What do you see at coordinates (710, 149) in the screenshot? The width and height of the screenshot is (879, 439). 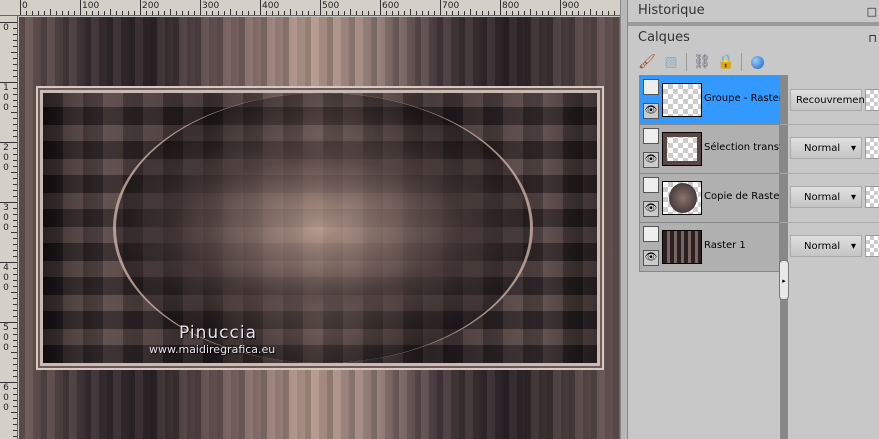 I see `layer-row: 👁 Sélection transformée` at bounding box center [710, 149].